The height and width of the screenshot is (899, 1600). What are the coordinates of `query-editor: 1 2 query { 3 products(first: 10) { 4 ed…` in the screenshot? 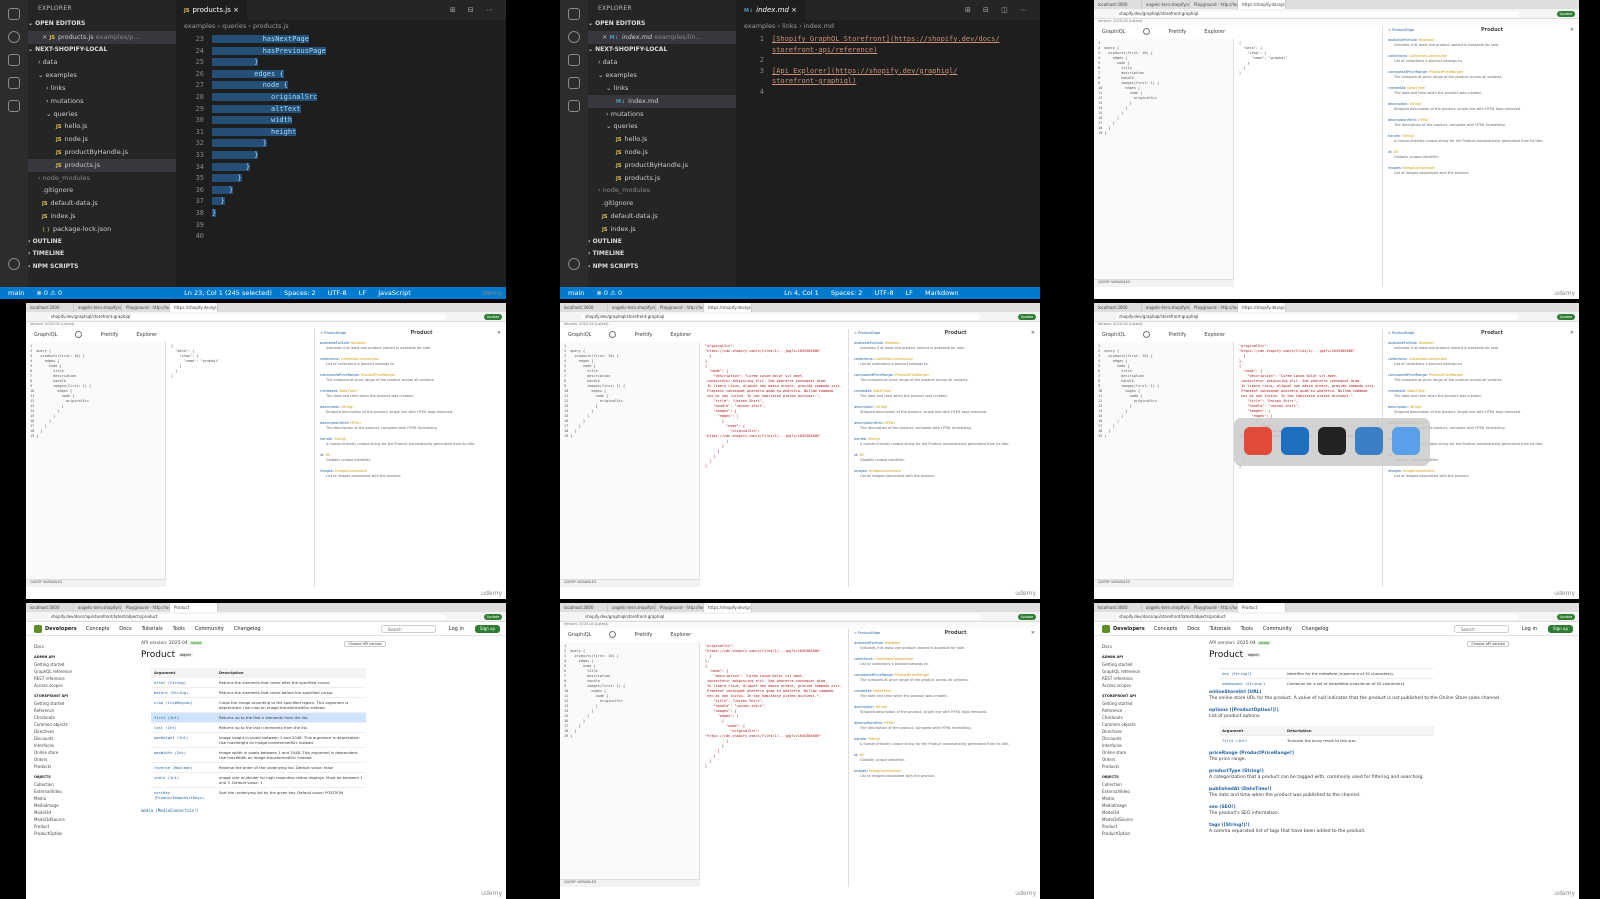 It's located at (1164, 159).